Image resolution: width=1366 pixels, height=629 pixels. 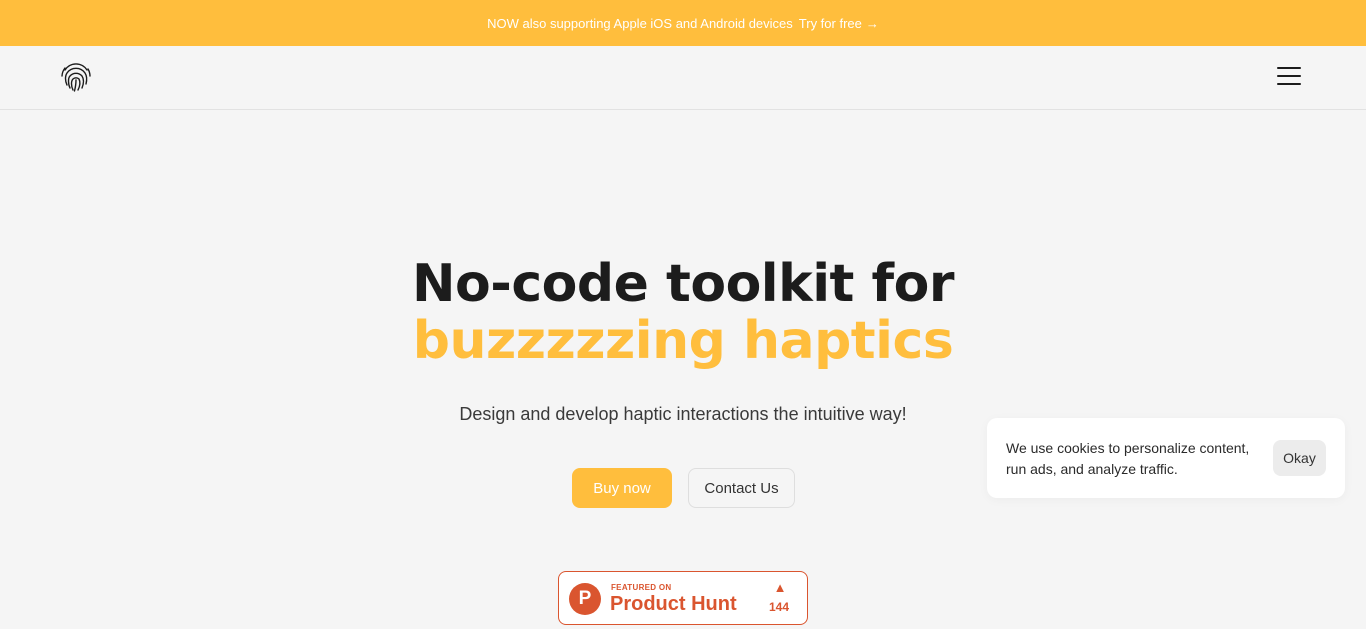 What do you see at coordinates (683, 341) in the screenshot?
I see `headline-line-2: buzzzzzing haptics` at bounding box center [683, 341].